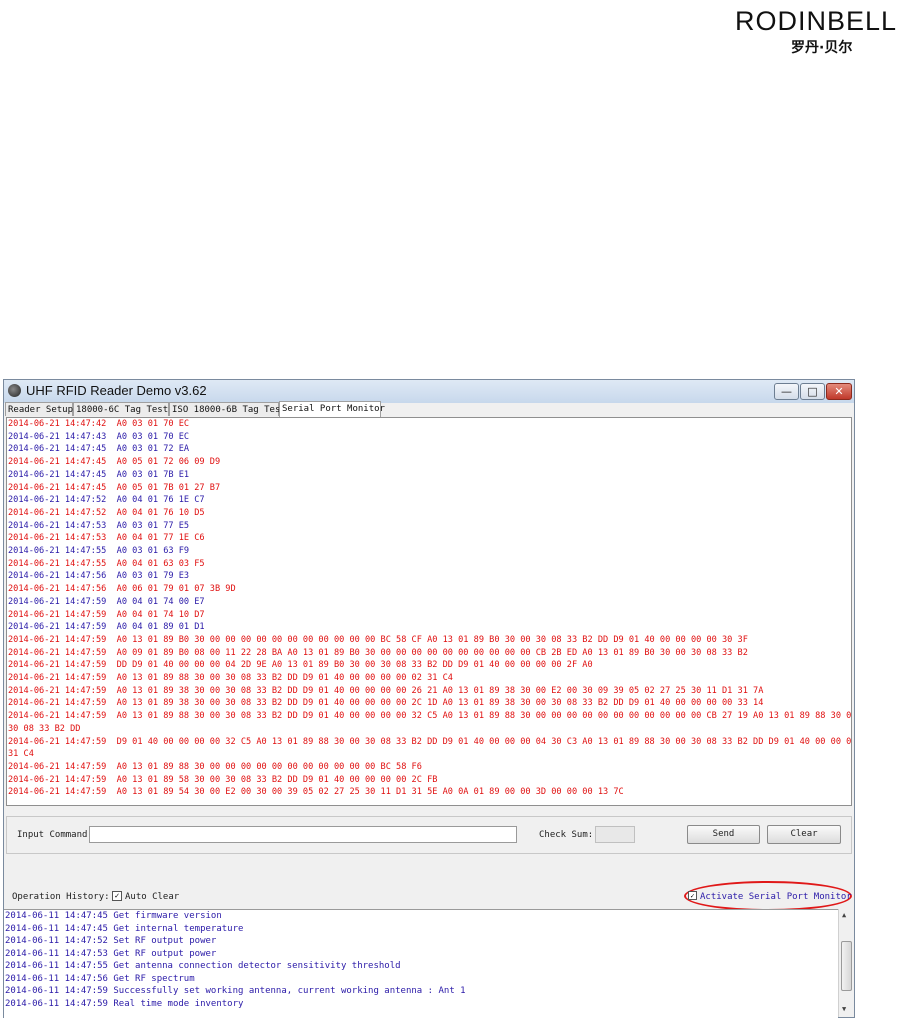 The height and width of the screenshot is (1022, 909). I want to click on rodinbell-logo: RODINBELL 罗丹·贝尔, so click(820, 32).